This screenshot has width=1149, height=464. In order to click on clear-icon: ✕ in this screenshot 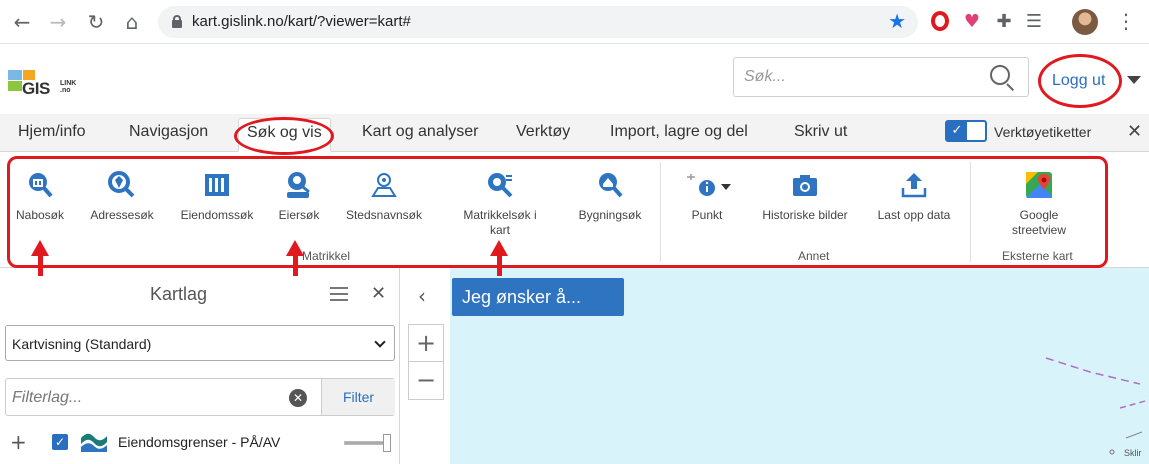, I will do `click(298, 398)`.